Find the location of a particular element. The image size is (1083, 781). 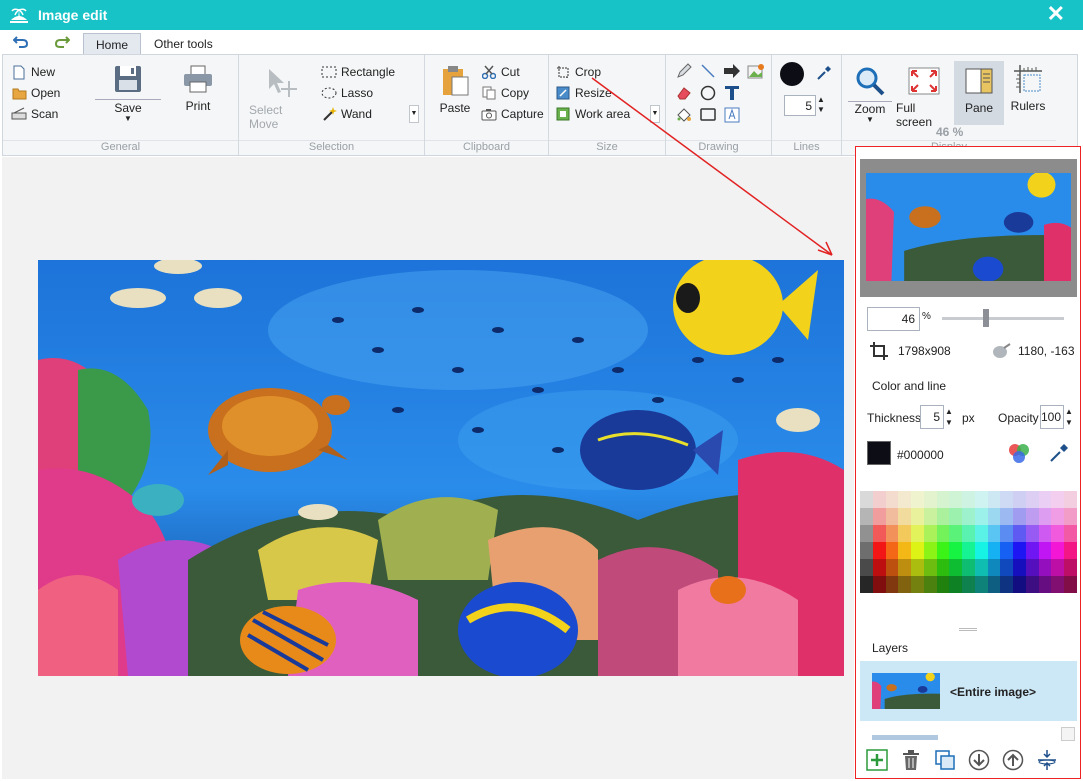

fill-tool-icon is located at coordinates (684, 115).